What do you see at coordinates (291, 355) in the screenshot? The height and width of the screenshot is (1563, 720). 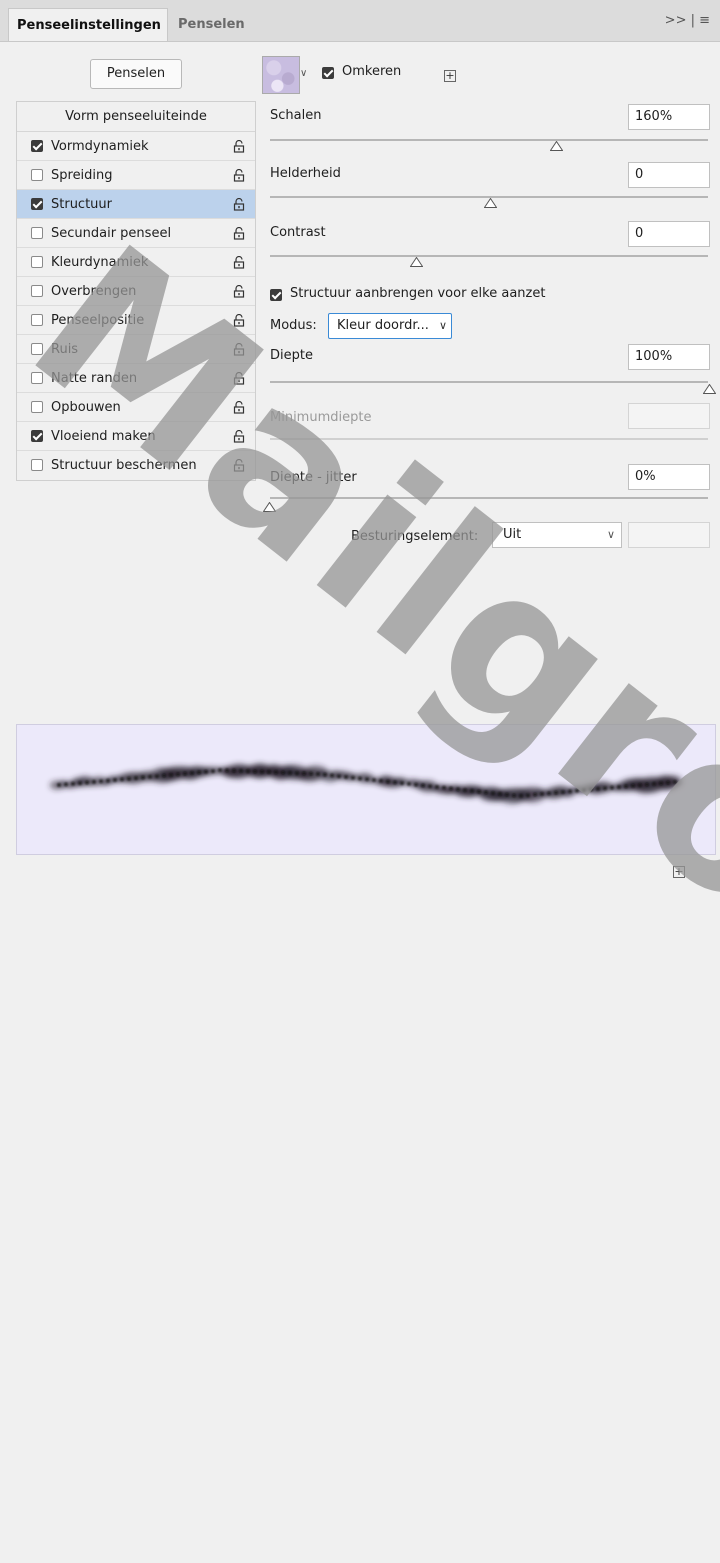 I see `depth-label: Diepte` at bounding box center [291, 355].